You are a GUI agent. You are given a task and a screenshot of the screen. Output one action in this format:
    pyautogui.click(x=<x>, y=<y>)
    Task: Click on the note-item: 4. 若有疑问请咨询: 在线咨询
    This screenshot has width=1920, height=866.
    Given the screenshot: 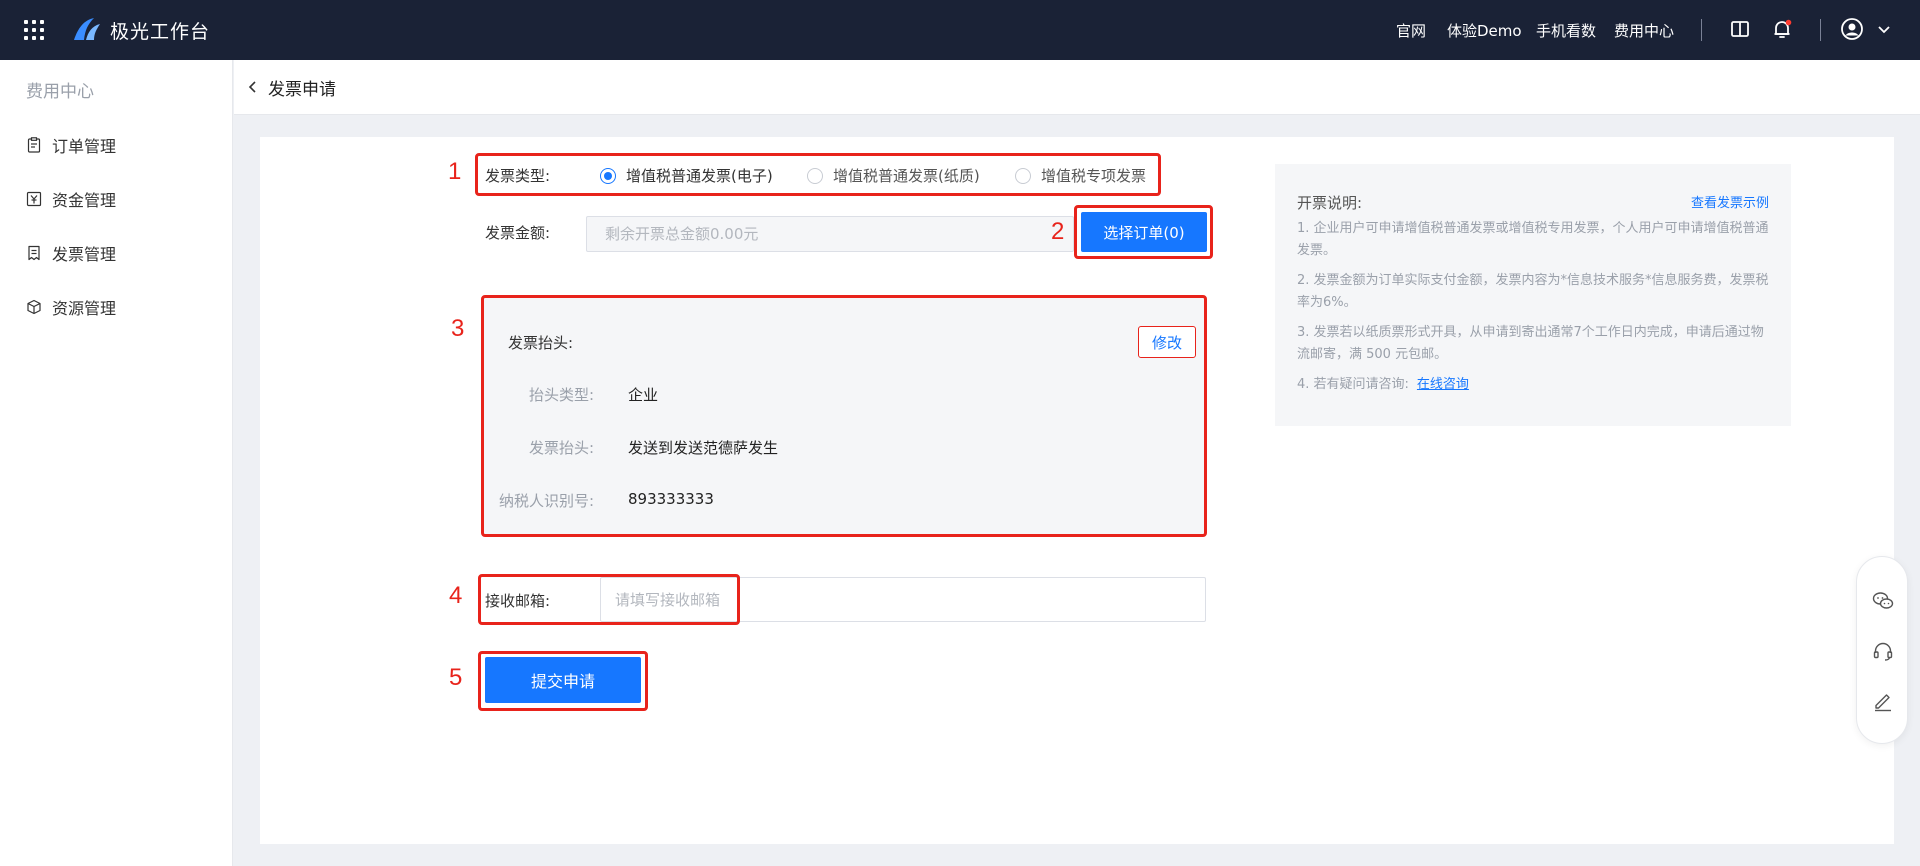 What is the action you would take?
    pyautogui.click(x=1534, y=385)
    